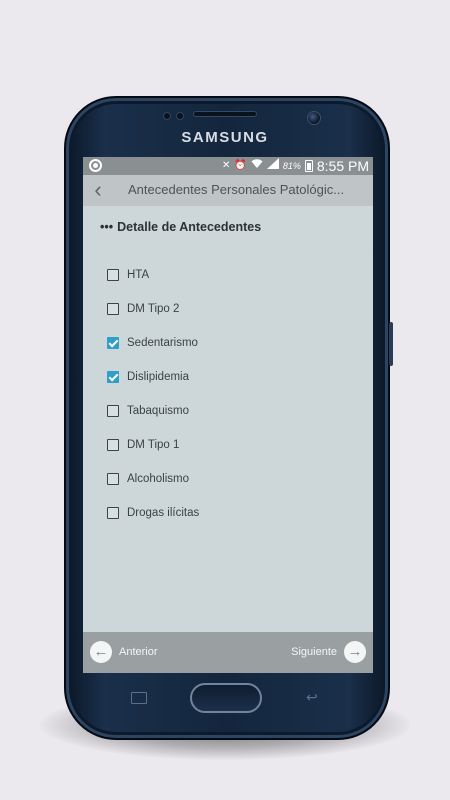  What do you see at coordinates (314, 118) in the screenshot?
I see `front-camera` at bounding box center [314, 118].